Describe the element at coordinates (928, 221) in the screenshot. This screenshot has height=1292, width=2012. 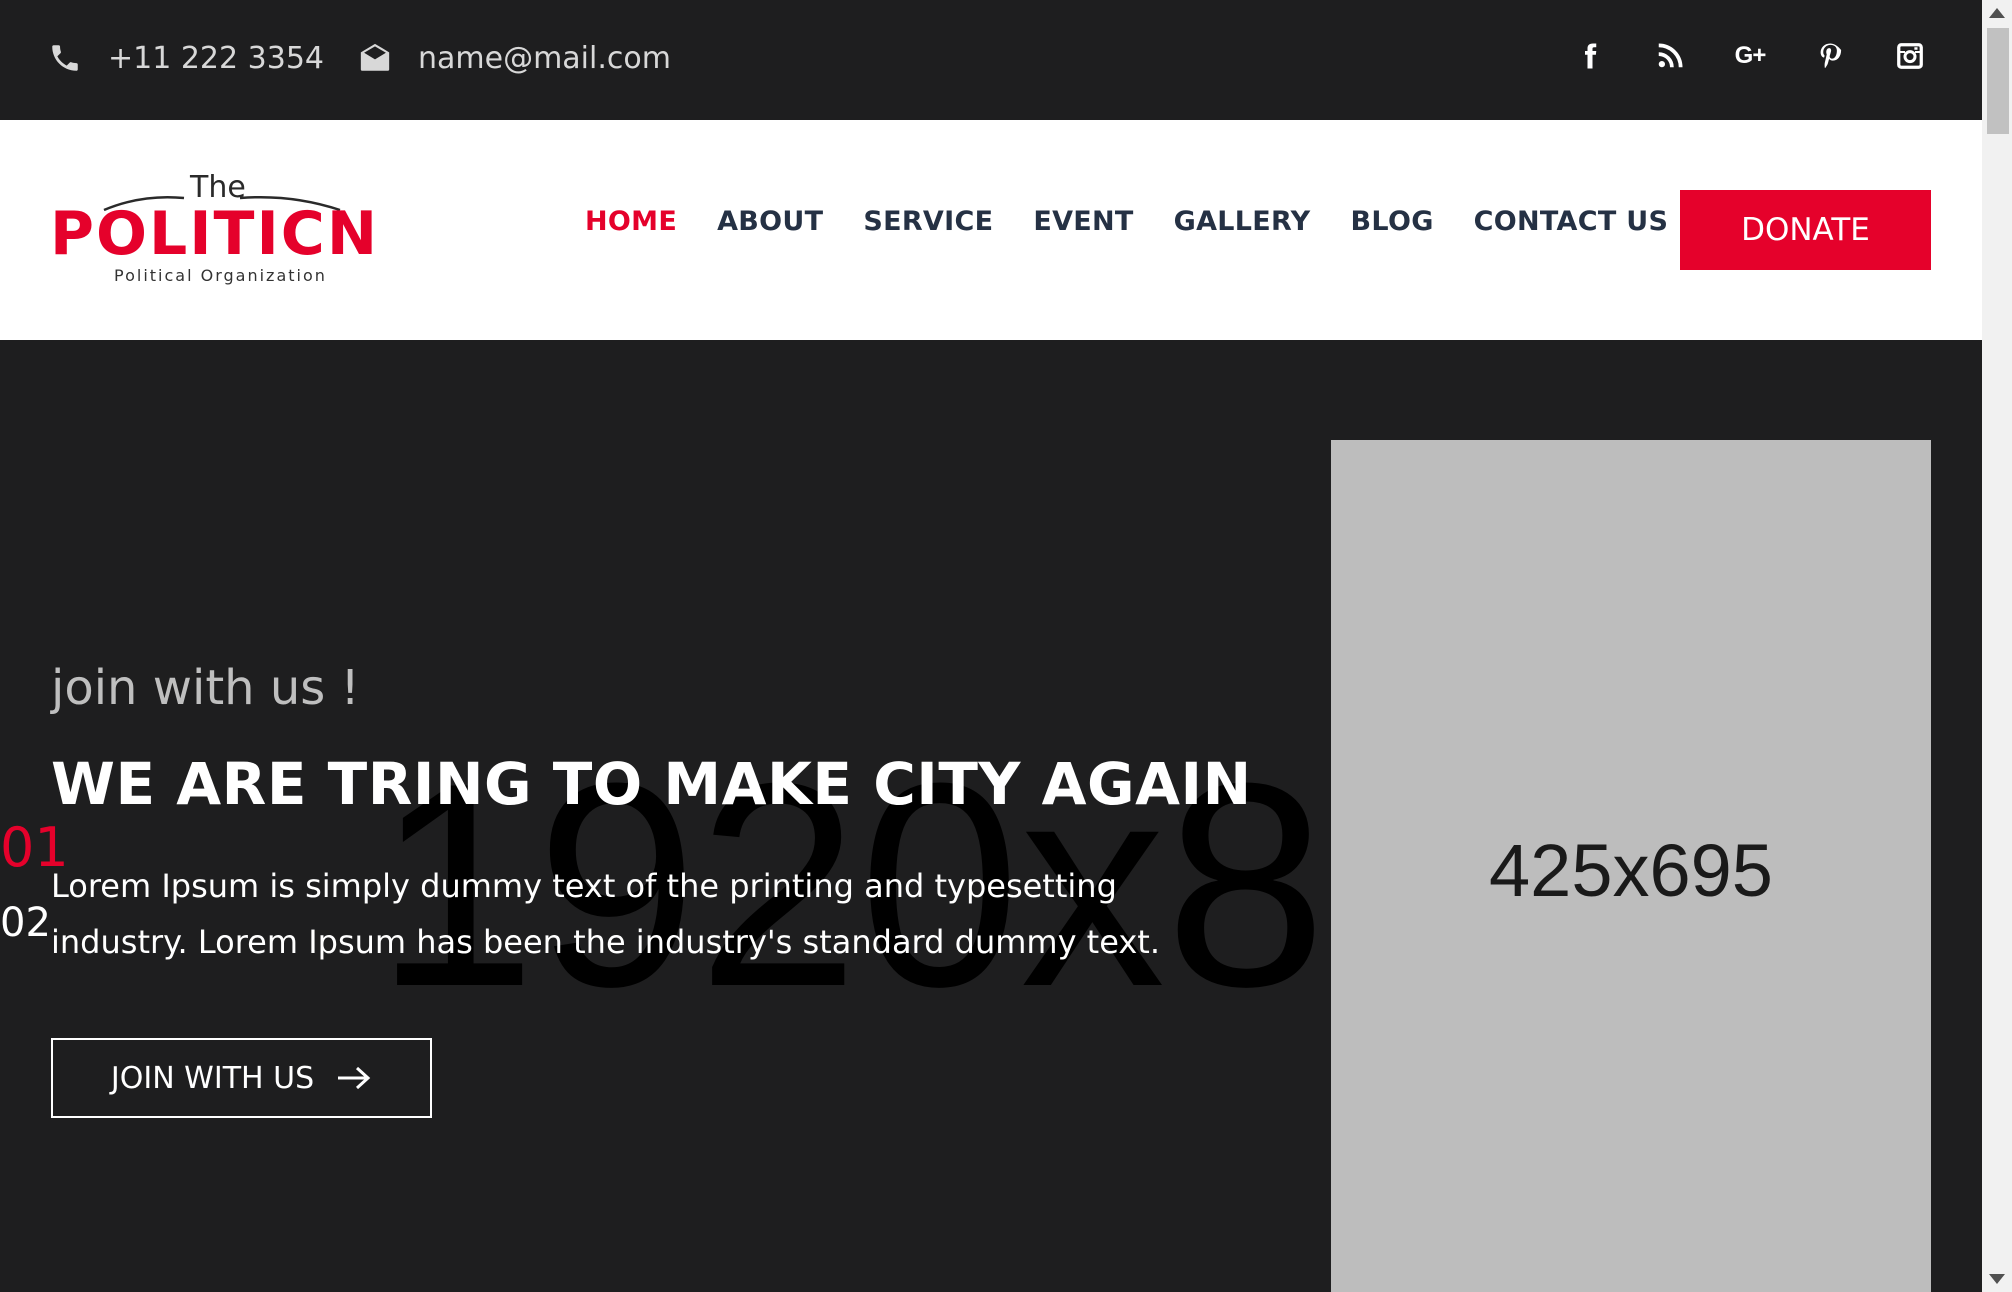
I see `nav-item-service: SERVICE` at that location.